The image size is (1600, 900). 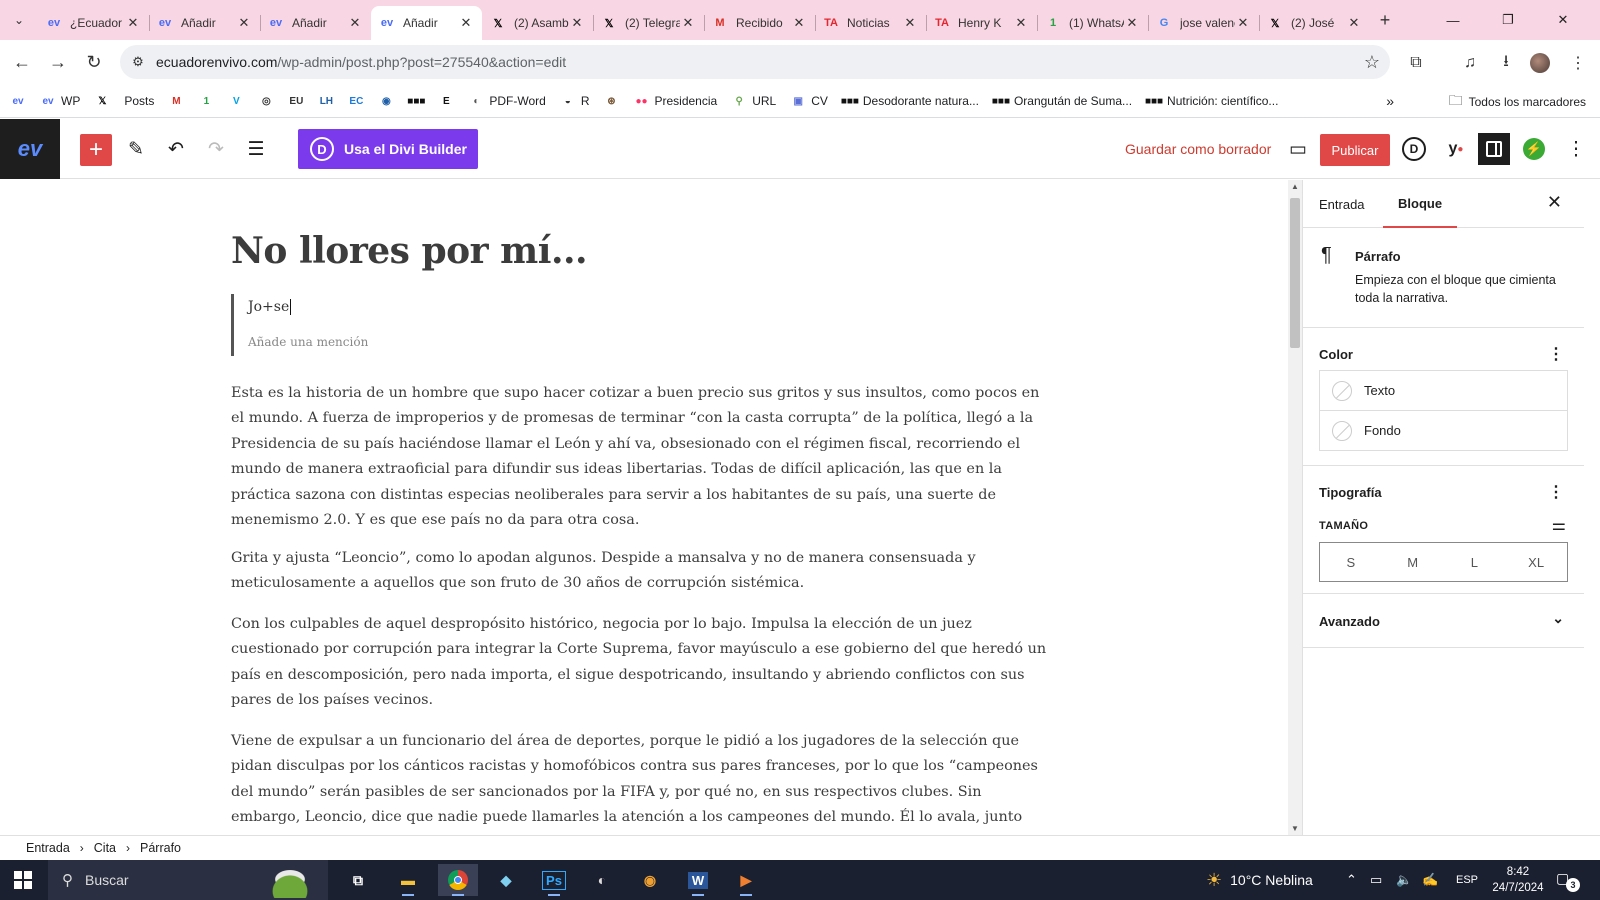 What do you see at coordinates (160, 848) in the screenshot?
I see `breadcrumb-item: Párrafo` at bounding box center [160, 848].